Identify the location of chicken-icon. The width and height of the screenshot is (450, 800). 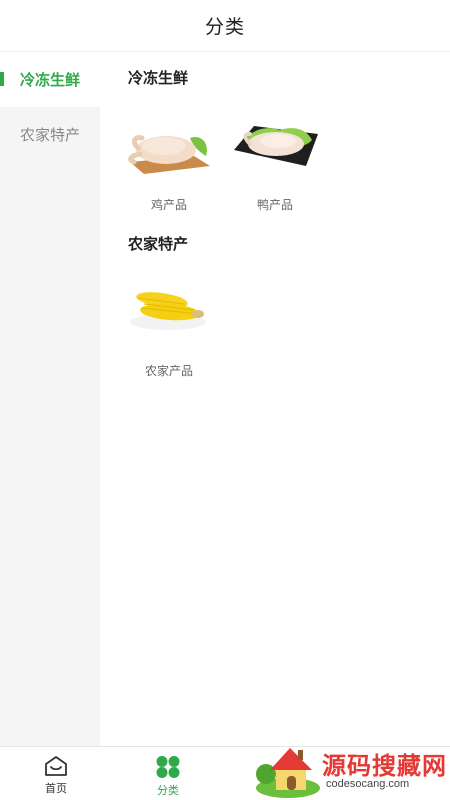
(169, 154).